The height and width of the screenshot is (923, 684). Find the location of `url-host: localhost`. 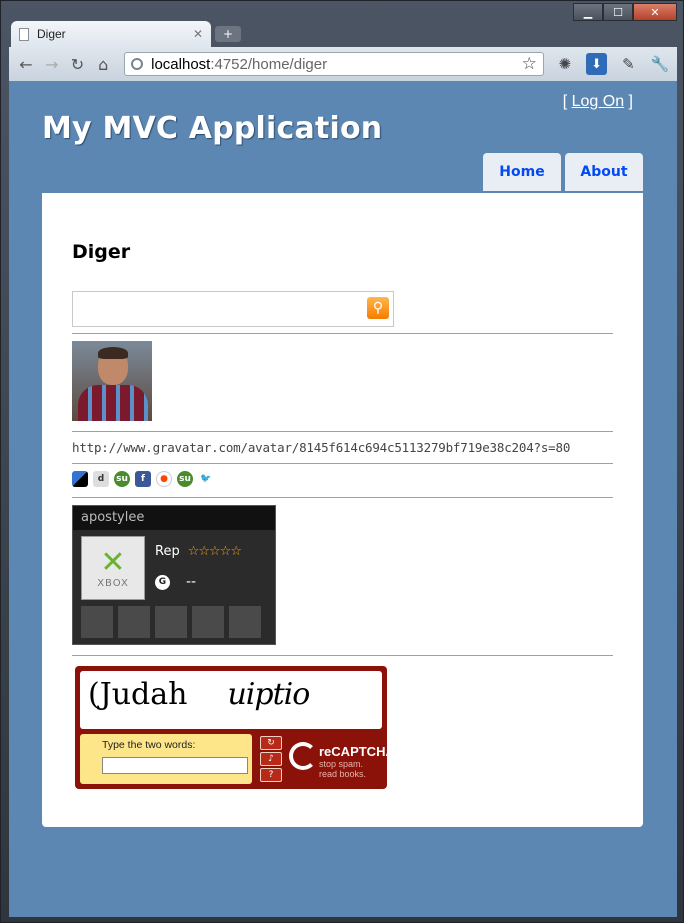

url-host: localhost is located at coordinates (181, 64).